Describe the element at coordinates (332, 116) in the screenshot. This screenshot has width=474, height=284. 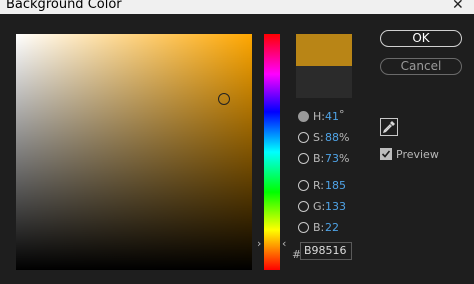
I see `hue-value: 41` at that location.